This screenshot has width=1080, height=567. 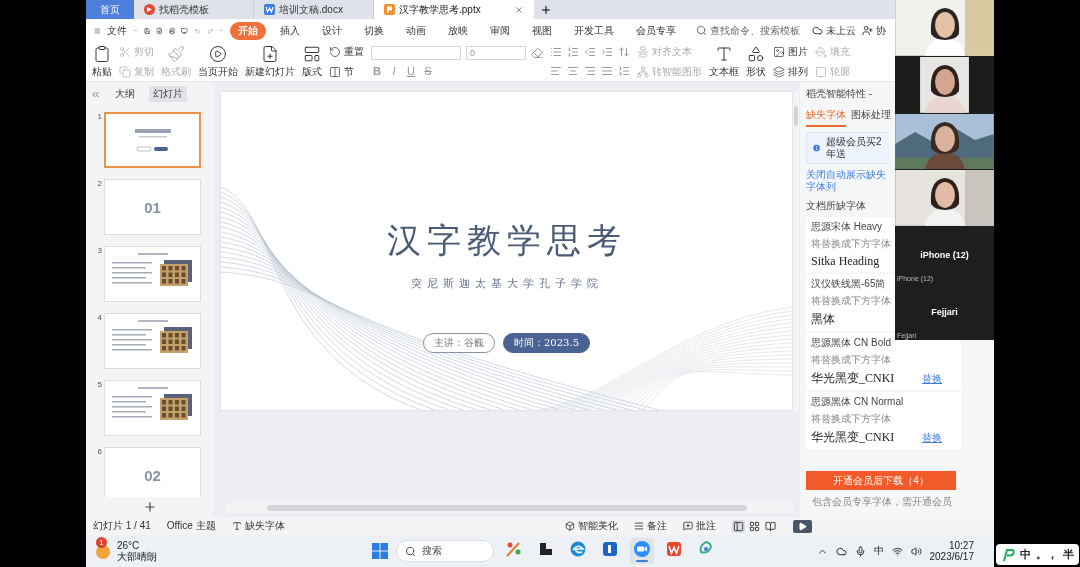 I want to click on ime-width: 半, so click(x=1068, y=554).